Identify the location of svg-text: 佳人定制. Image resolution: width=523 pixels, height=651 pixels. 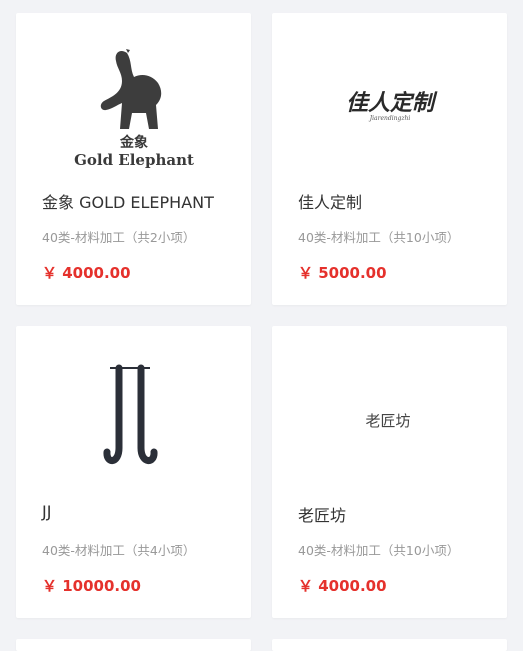
(392, 103).